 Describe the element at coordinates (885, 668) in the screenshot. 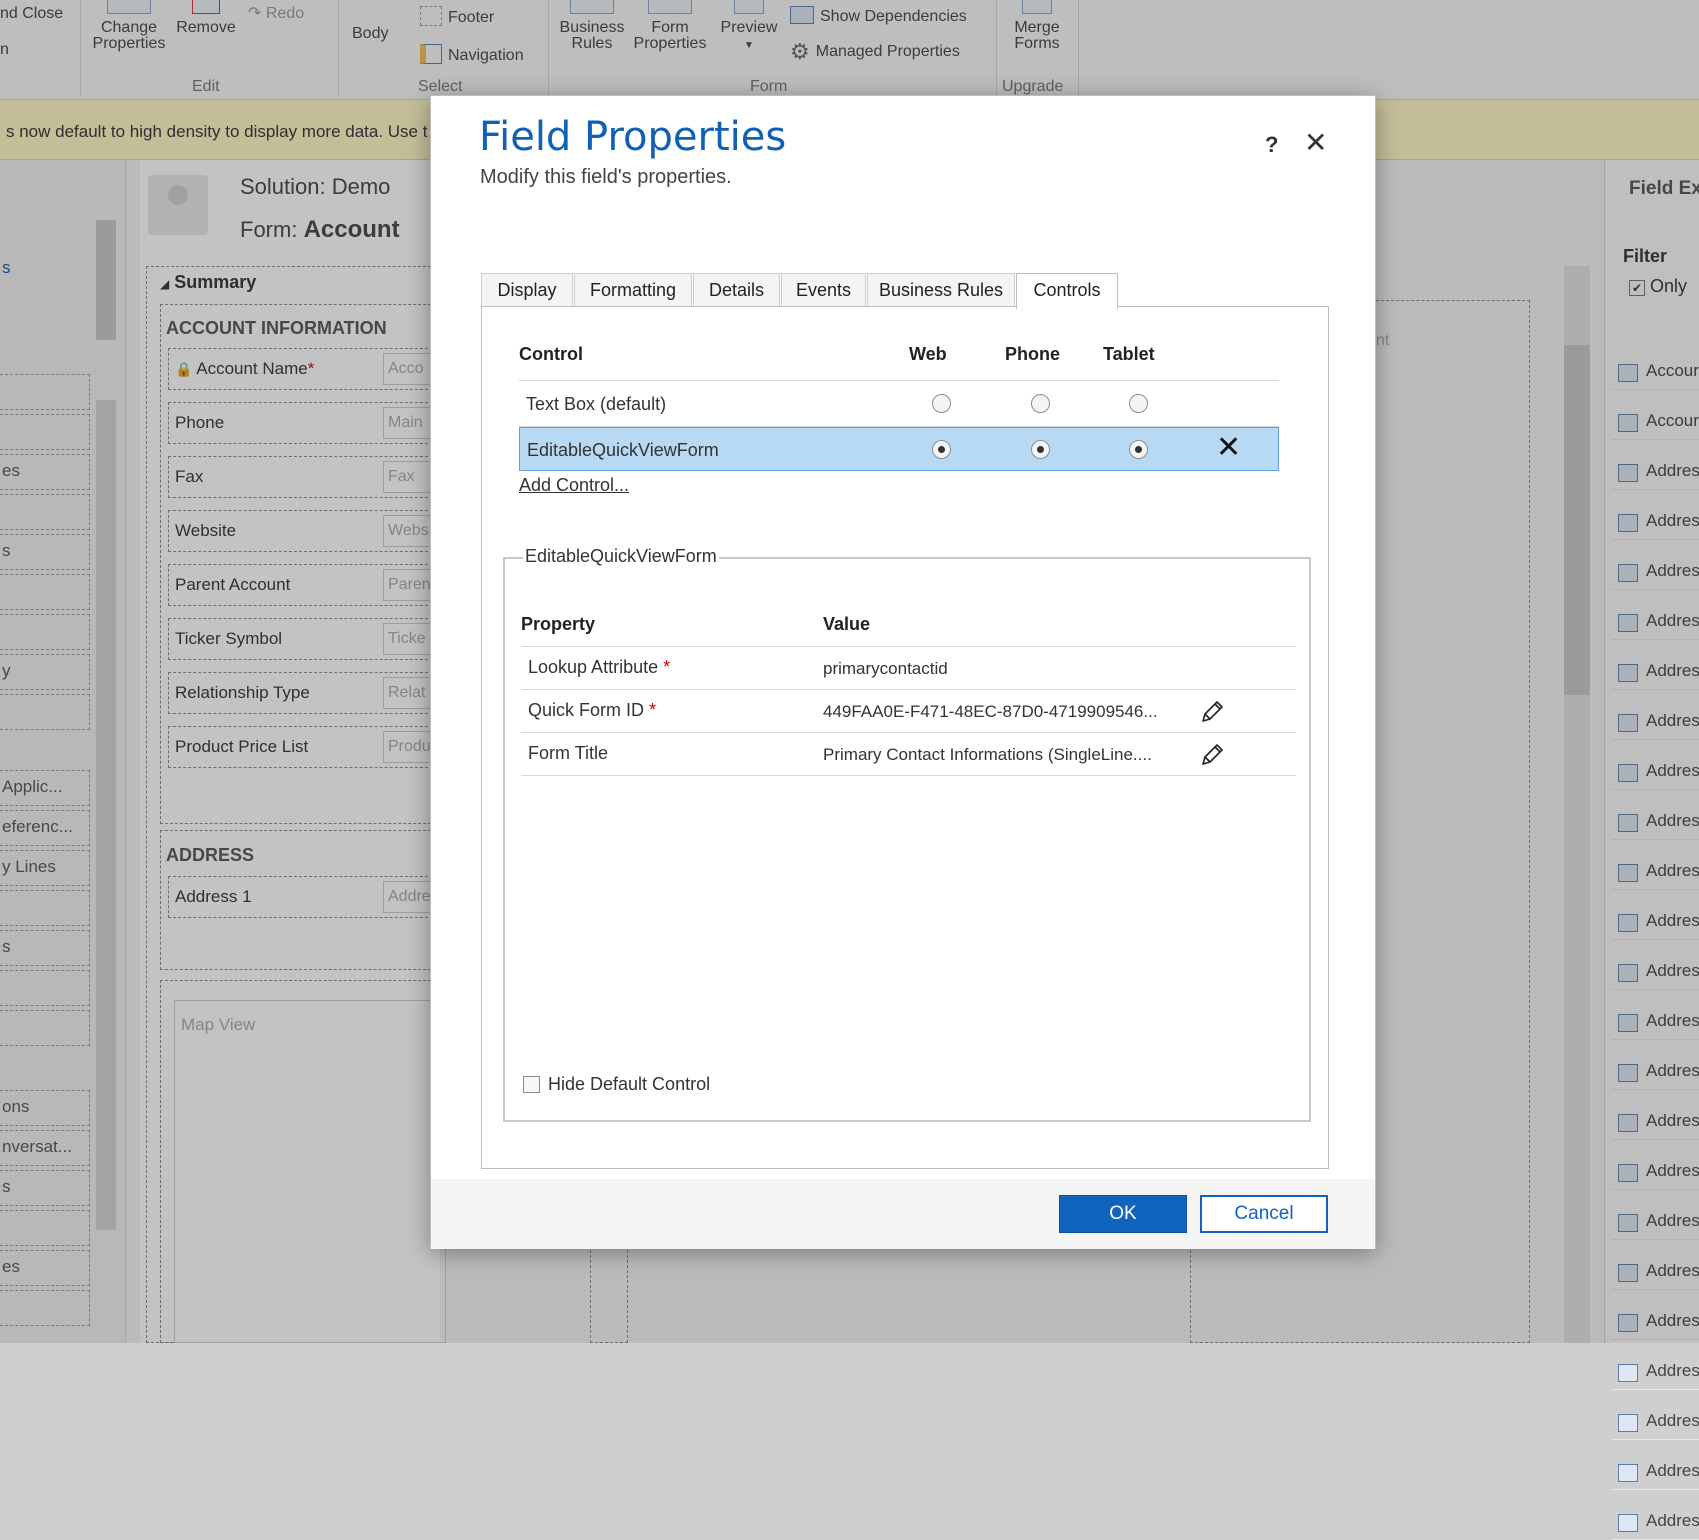

I see `property-value: primarycontactid` at that location.